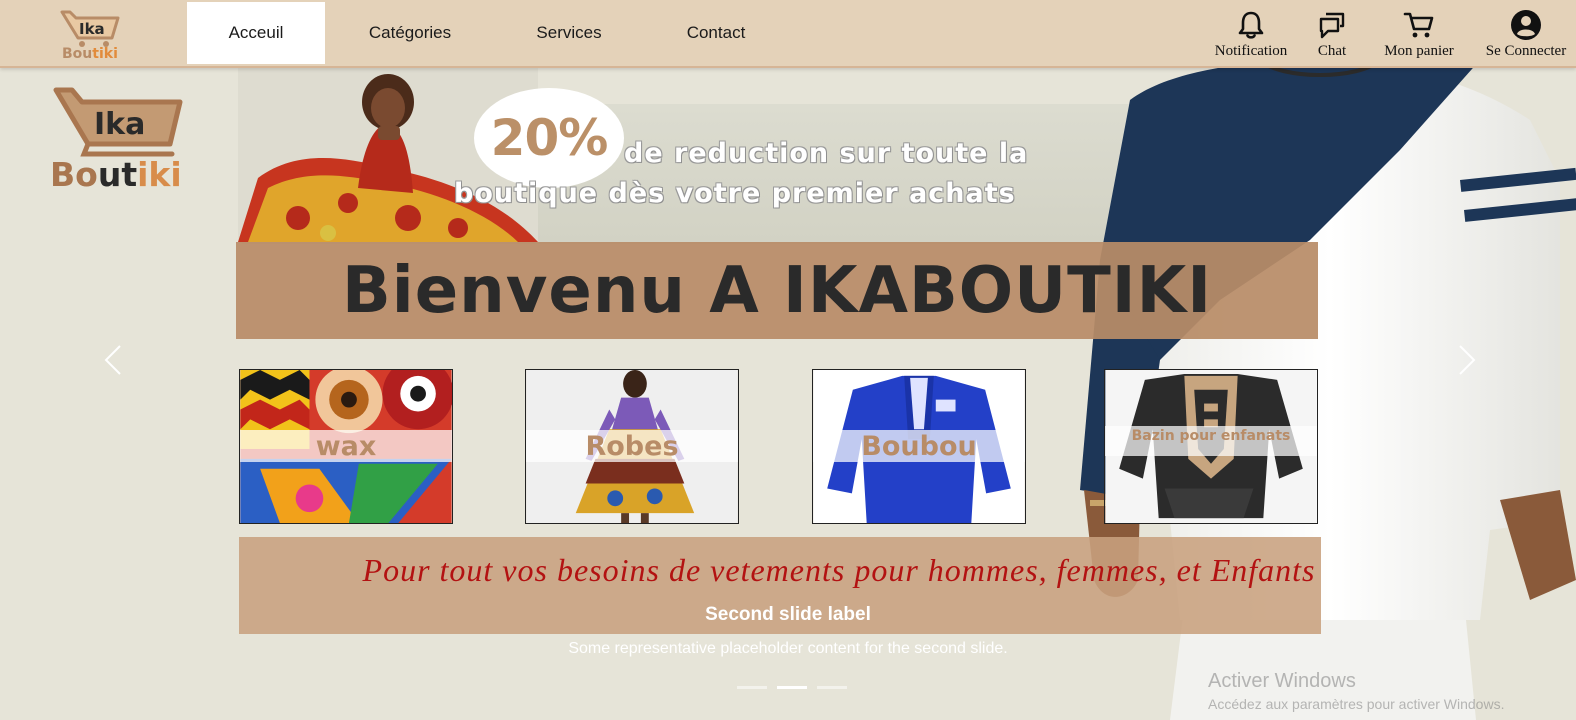 This screenshot has width=1576, height=720. What do you see at coordinates (256, 33) in the screenshot?
I see `nav-link-accueil: Acceuil` at bounding box center [256, 33].